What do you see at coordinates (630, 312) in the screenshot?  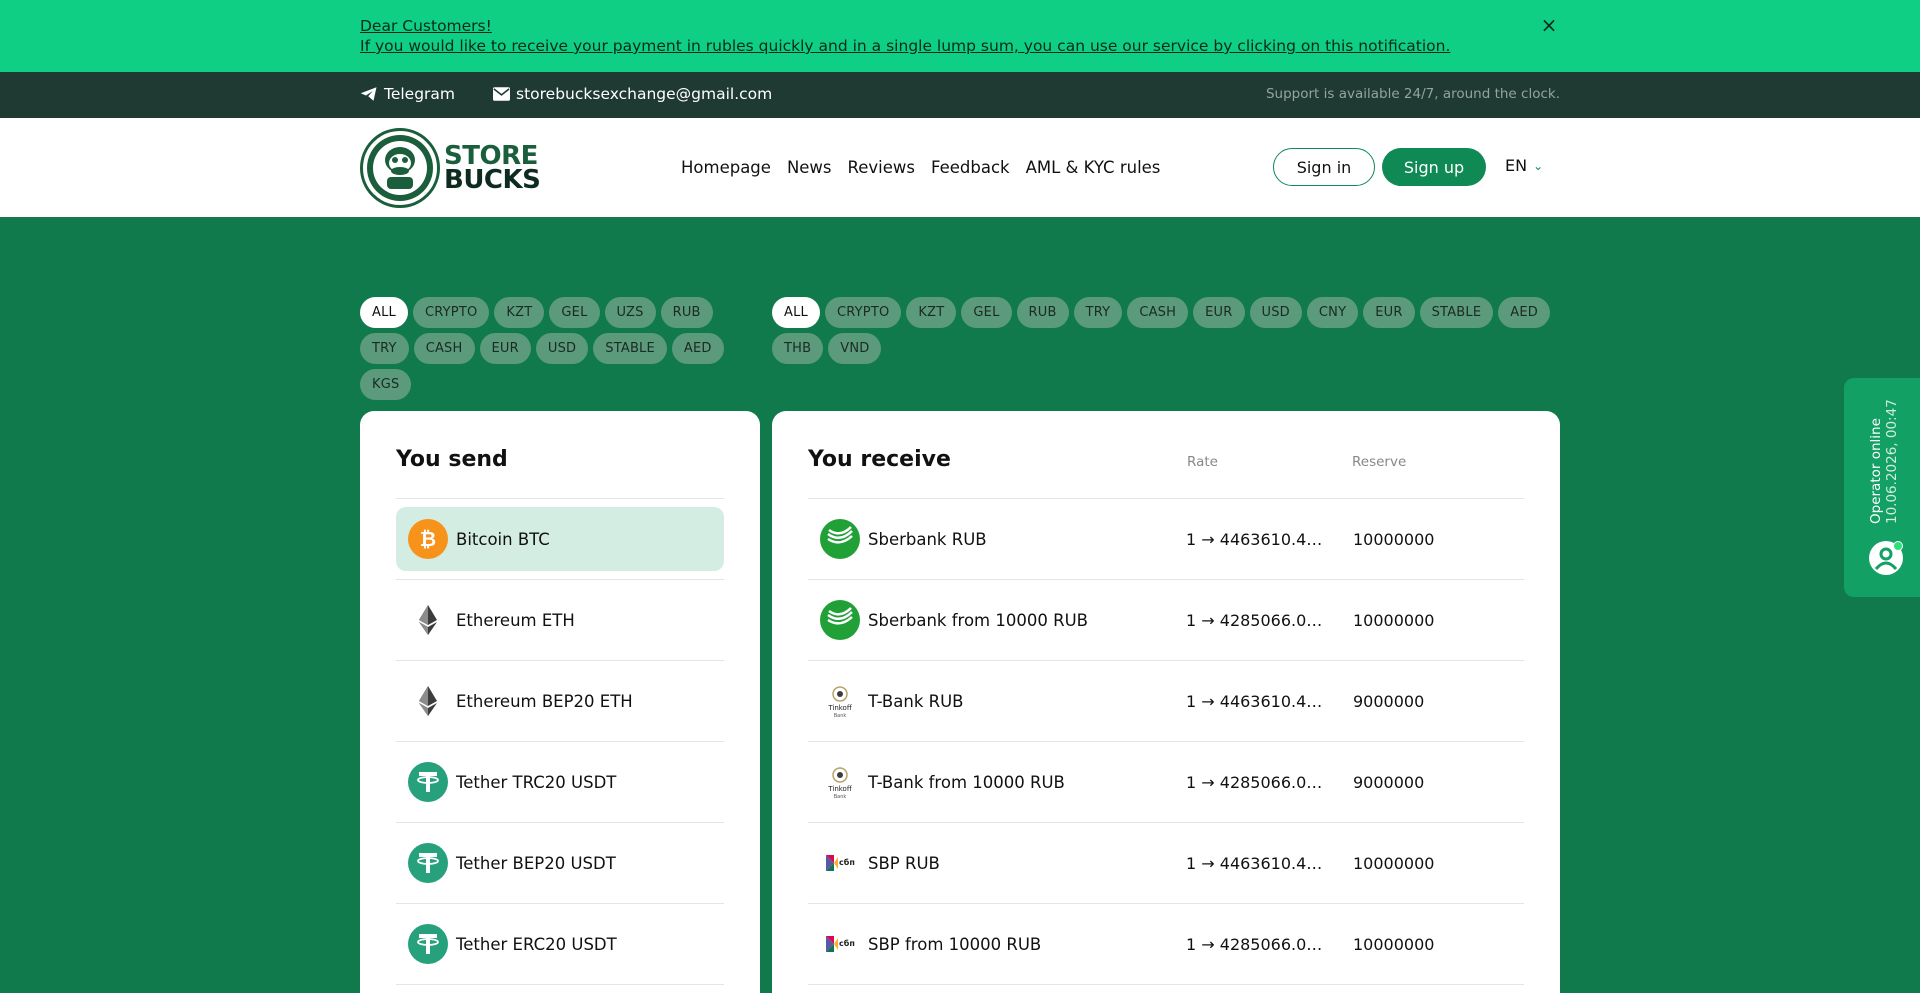 I see `send-filter-uzs: UZS` at bounding box center [630, 312].